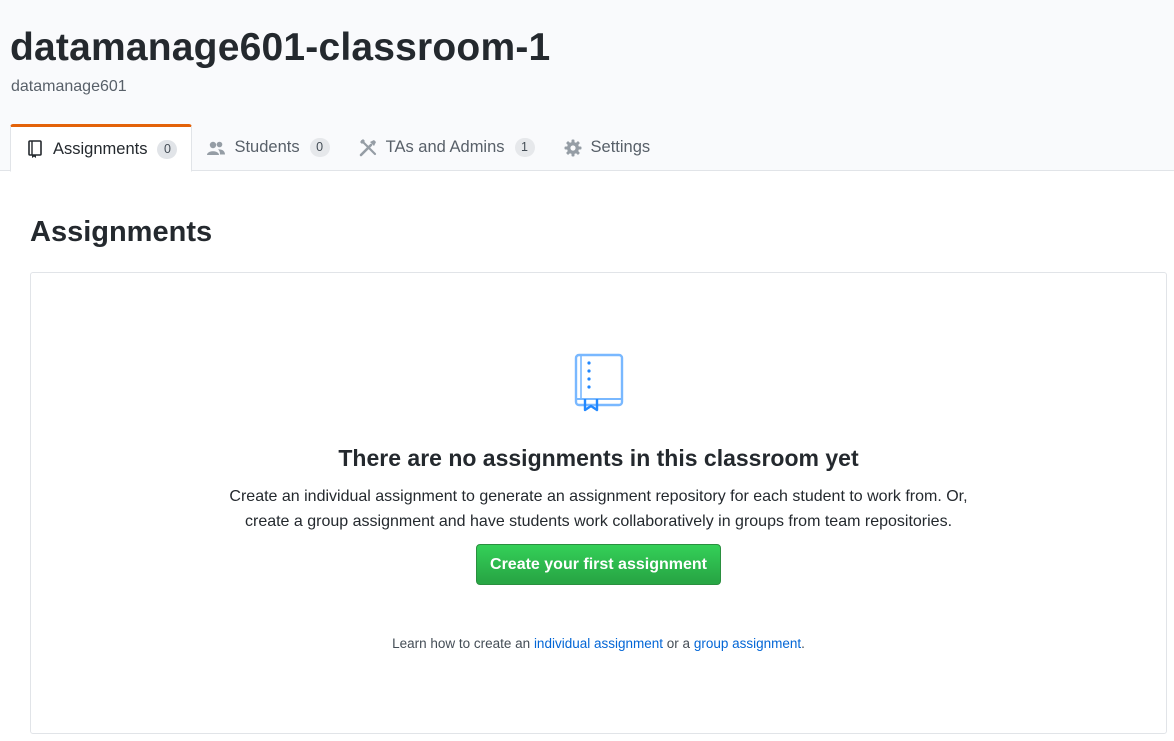 This screenshot has width=1174, height=741. Describe the element at coordinates (167, 149) in the screenshot. I see `assignments-counter: 0` at that location.